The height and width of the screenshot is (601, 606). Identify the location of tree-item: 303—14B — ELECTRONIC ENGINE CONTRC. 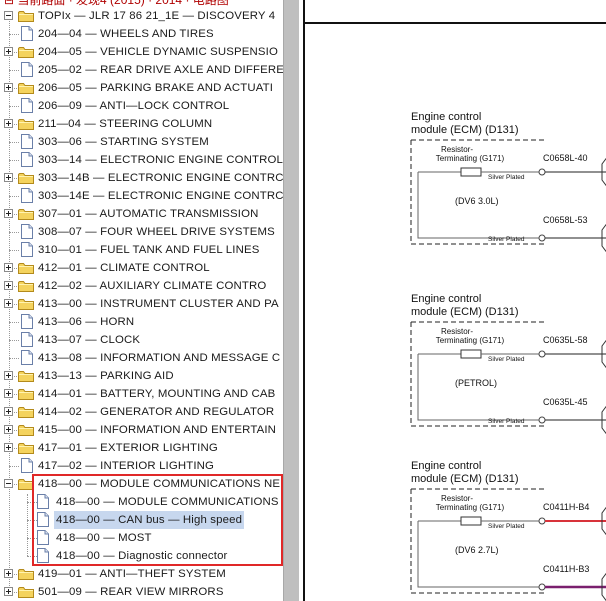
(141, 178).